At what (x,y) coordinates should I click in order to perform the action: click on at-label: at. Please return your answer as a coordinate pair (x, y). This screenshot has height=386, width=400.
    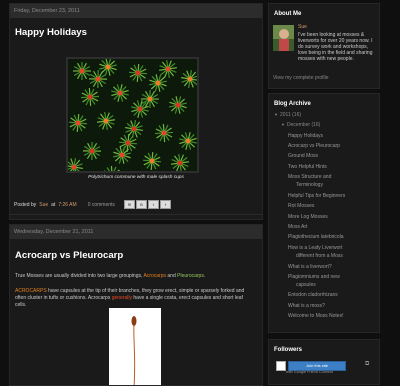
    Looking at the image, I should click on (53, 205).